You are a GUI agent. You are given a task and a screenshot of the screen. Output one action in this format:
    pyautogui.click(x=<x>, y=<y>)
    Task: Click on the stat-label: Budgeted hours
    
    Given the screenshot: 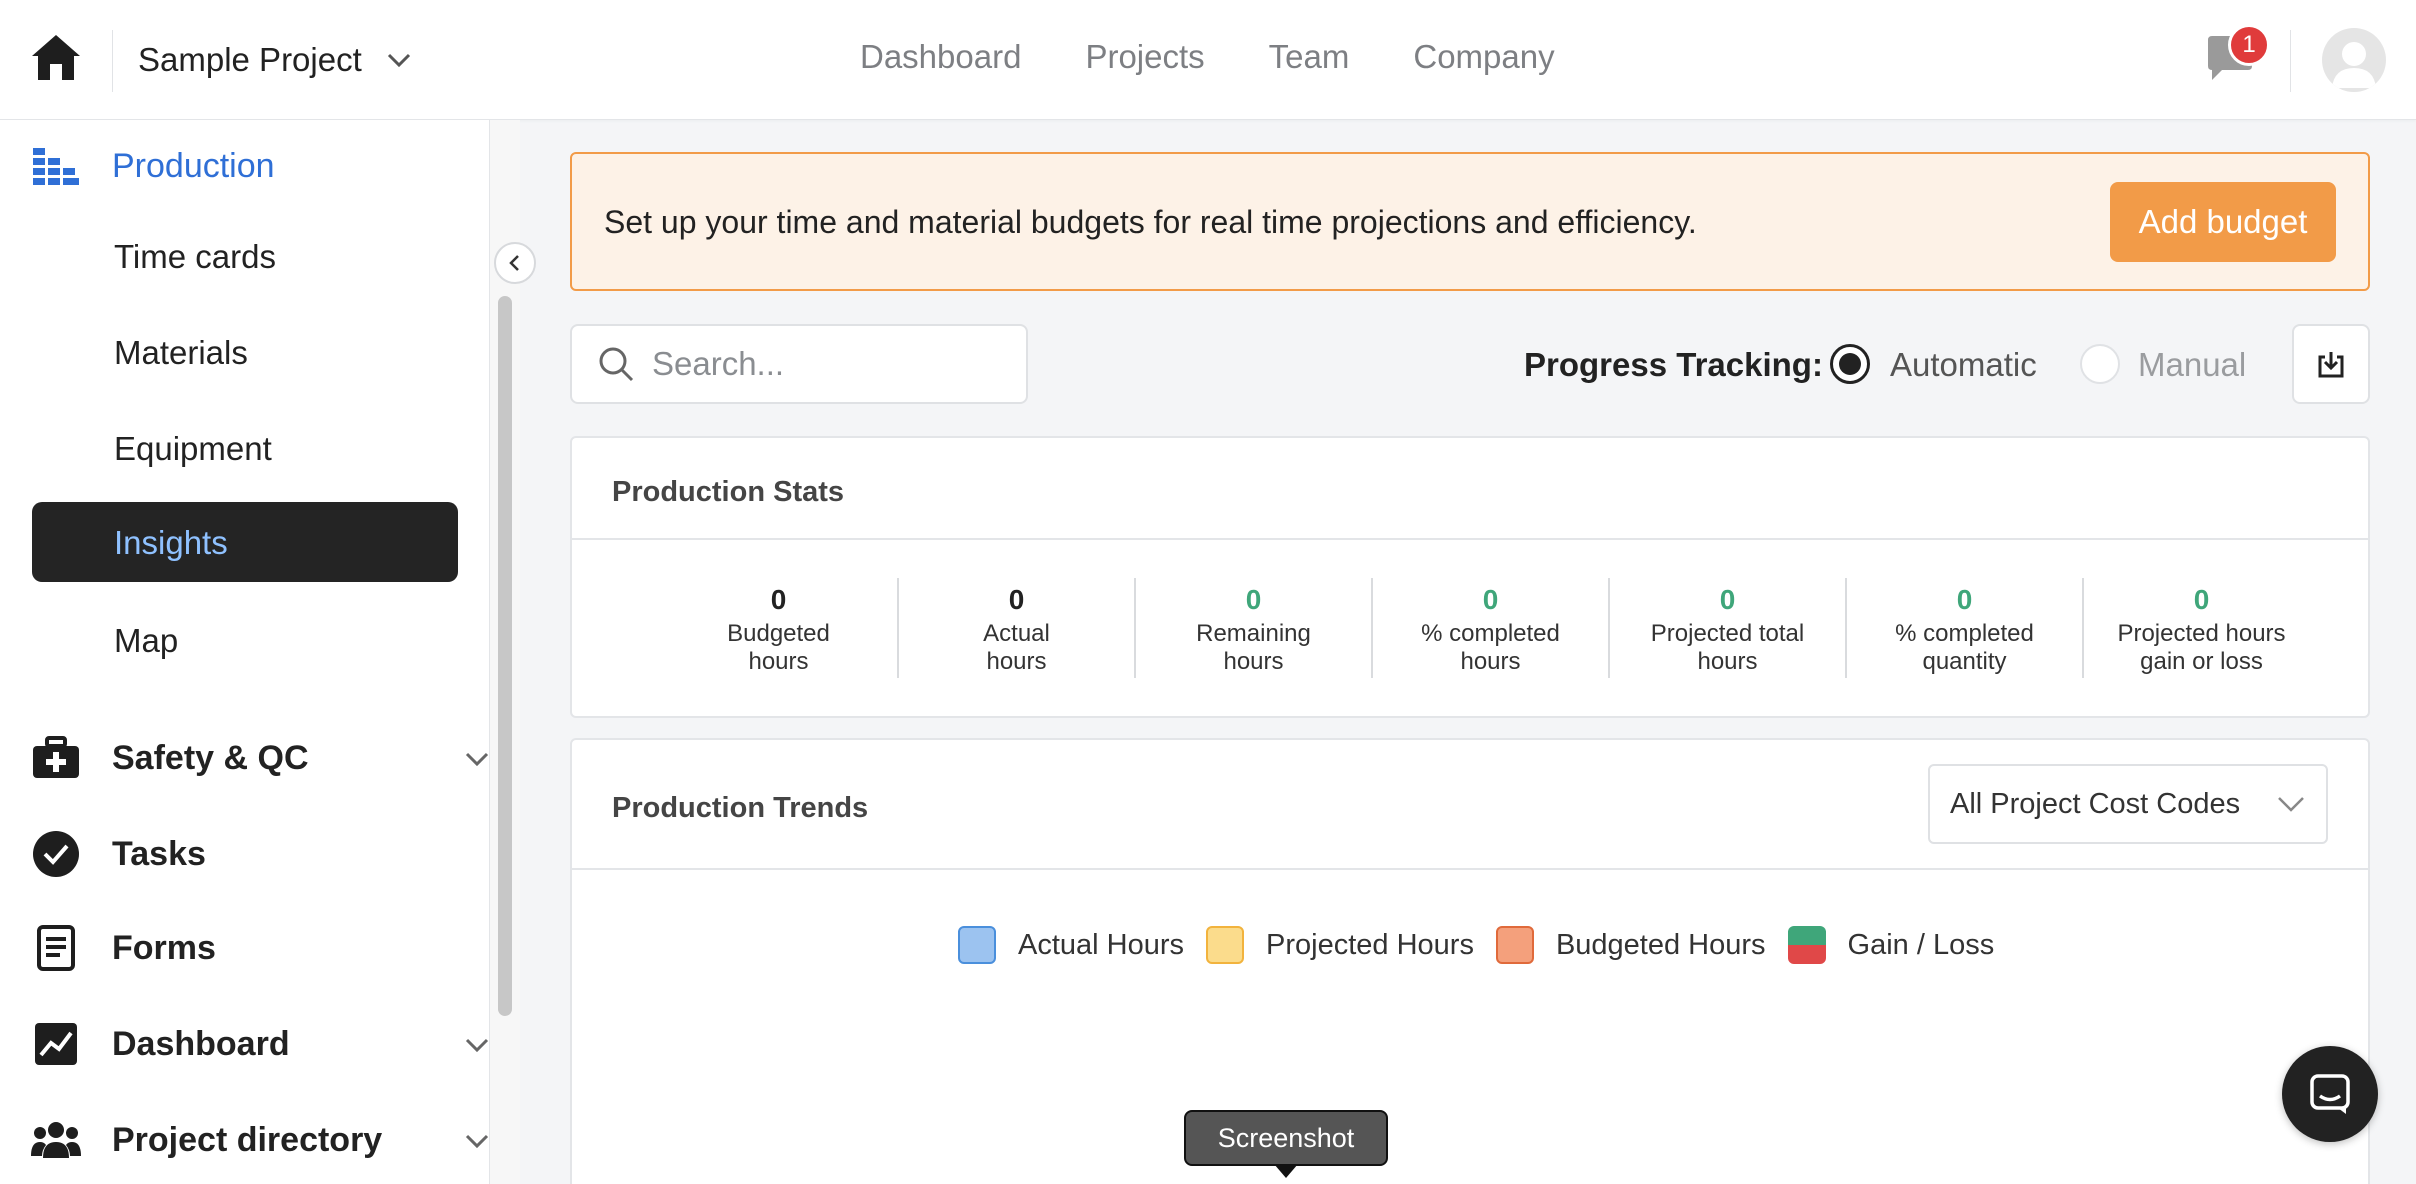 What is the action you would take?
    pyautogui.click(x=778, y=647)
    